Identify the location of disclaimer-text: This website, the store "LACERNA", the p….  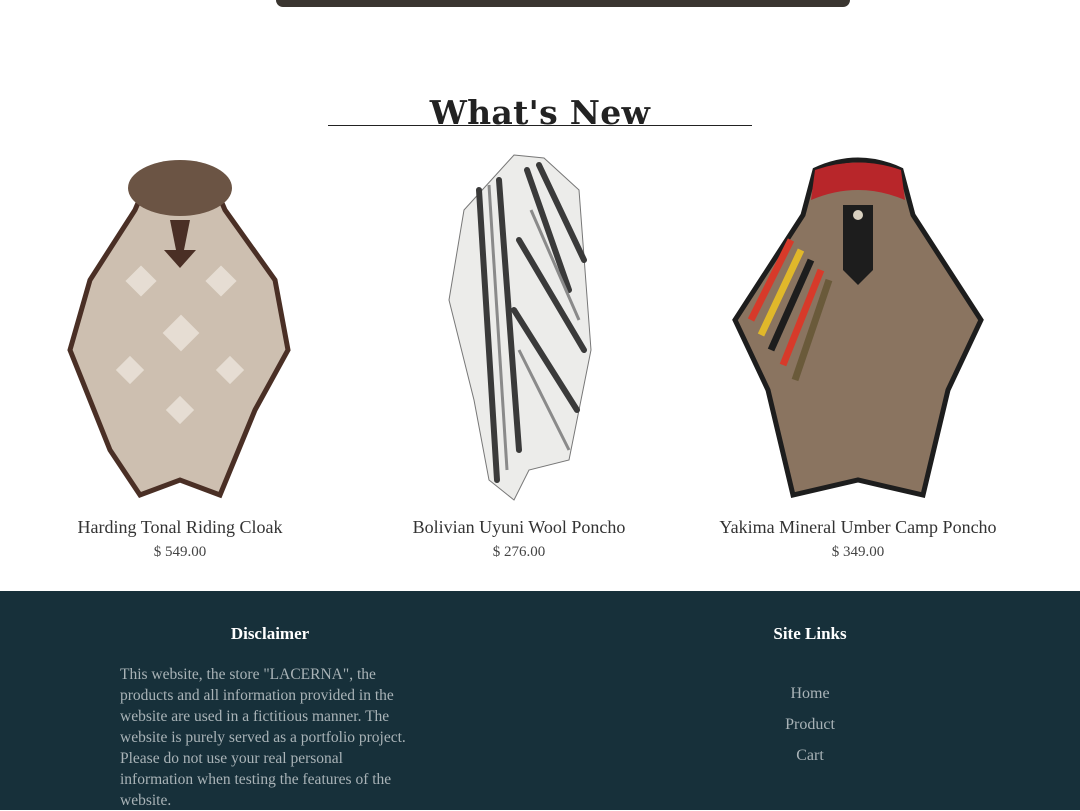
(263, 737).